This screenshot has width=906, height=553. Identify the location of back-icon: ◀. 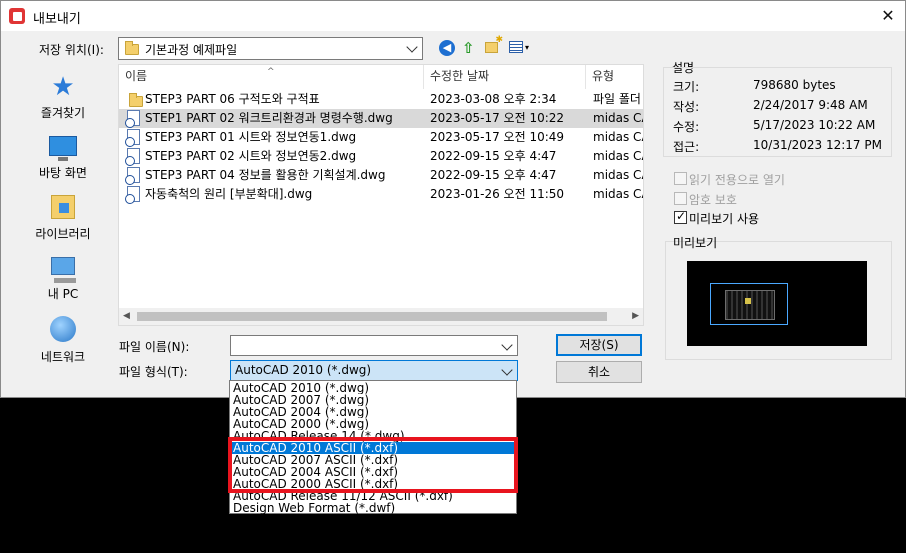
(447, 48).